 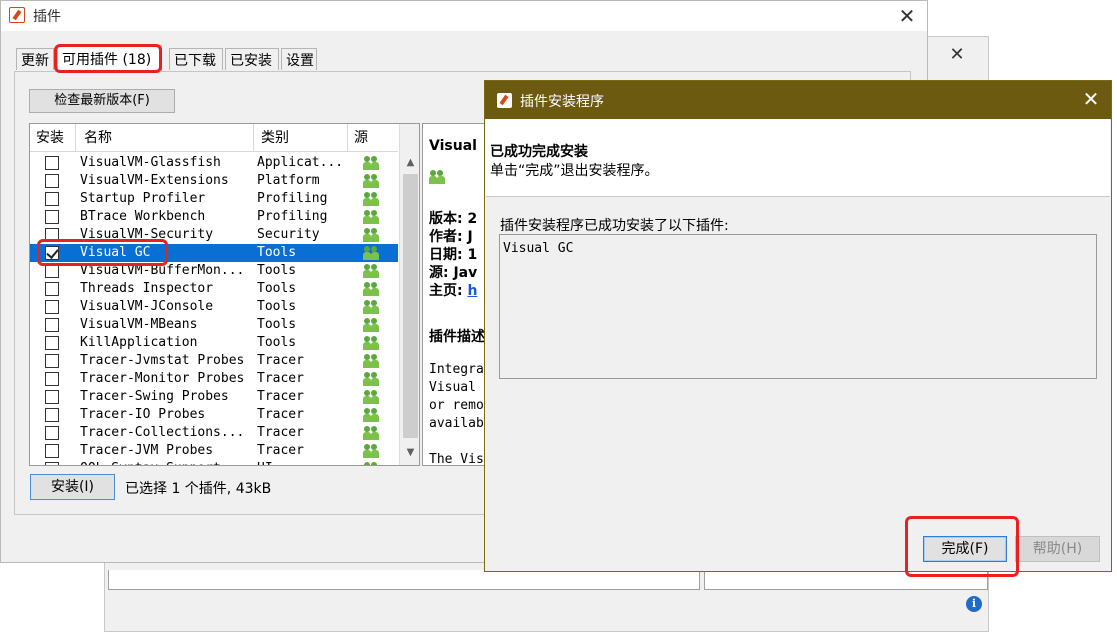 What do you see at coordinates (292, 198) in the screenshot?
I see `plugin-category: Profiling` at bounding box center [292, 198].